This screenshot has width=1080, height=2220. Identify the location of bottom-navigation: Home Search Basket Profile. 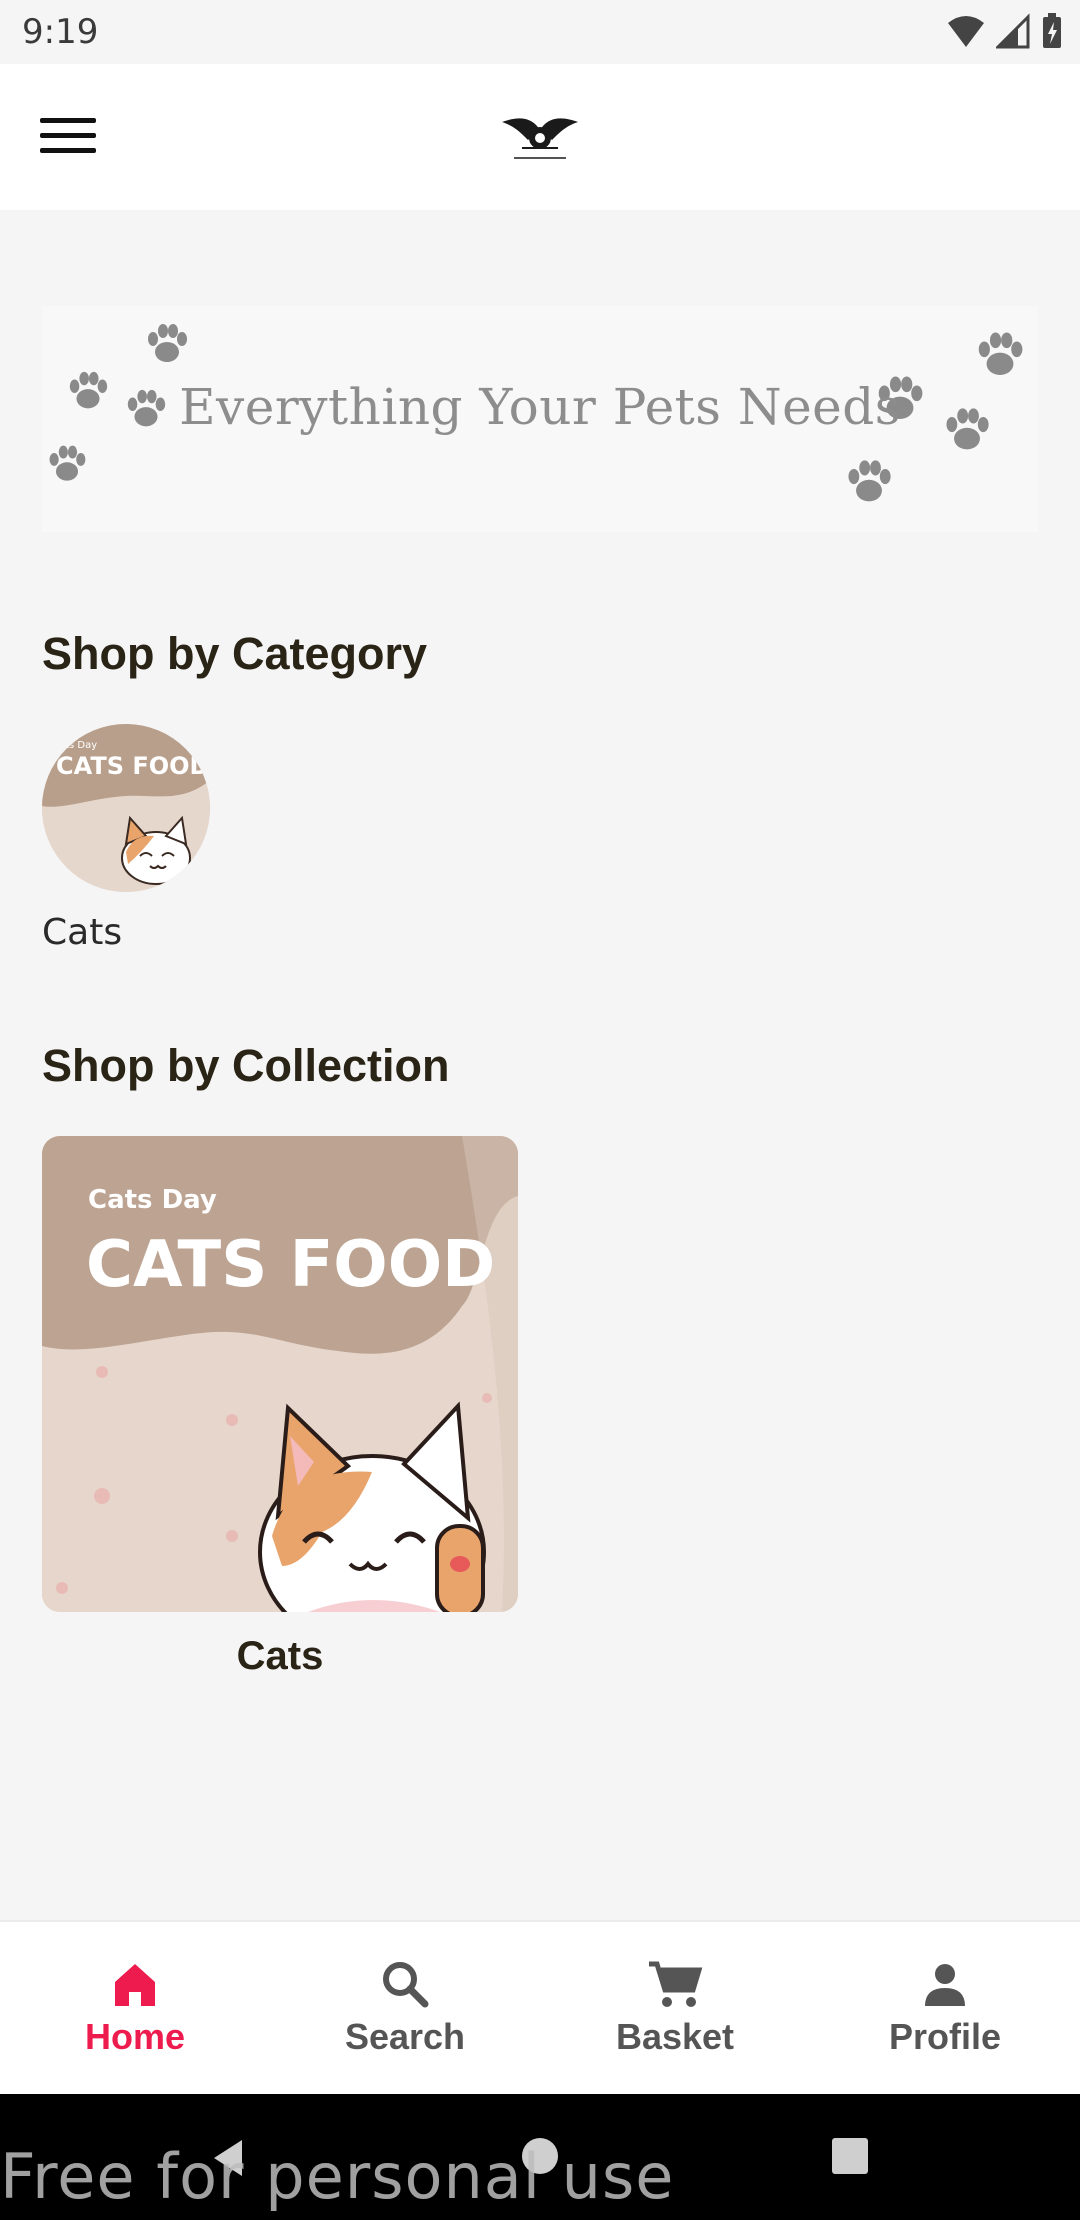
(540, 2008).